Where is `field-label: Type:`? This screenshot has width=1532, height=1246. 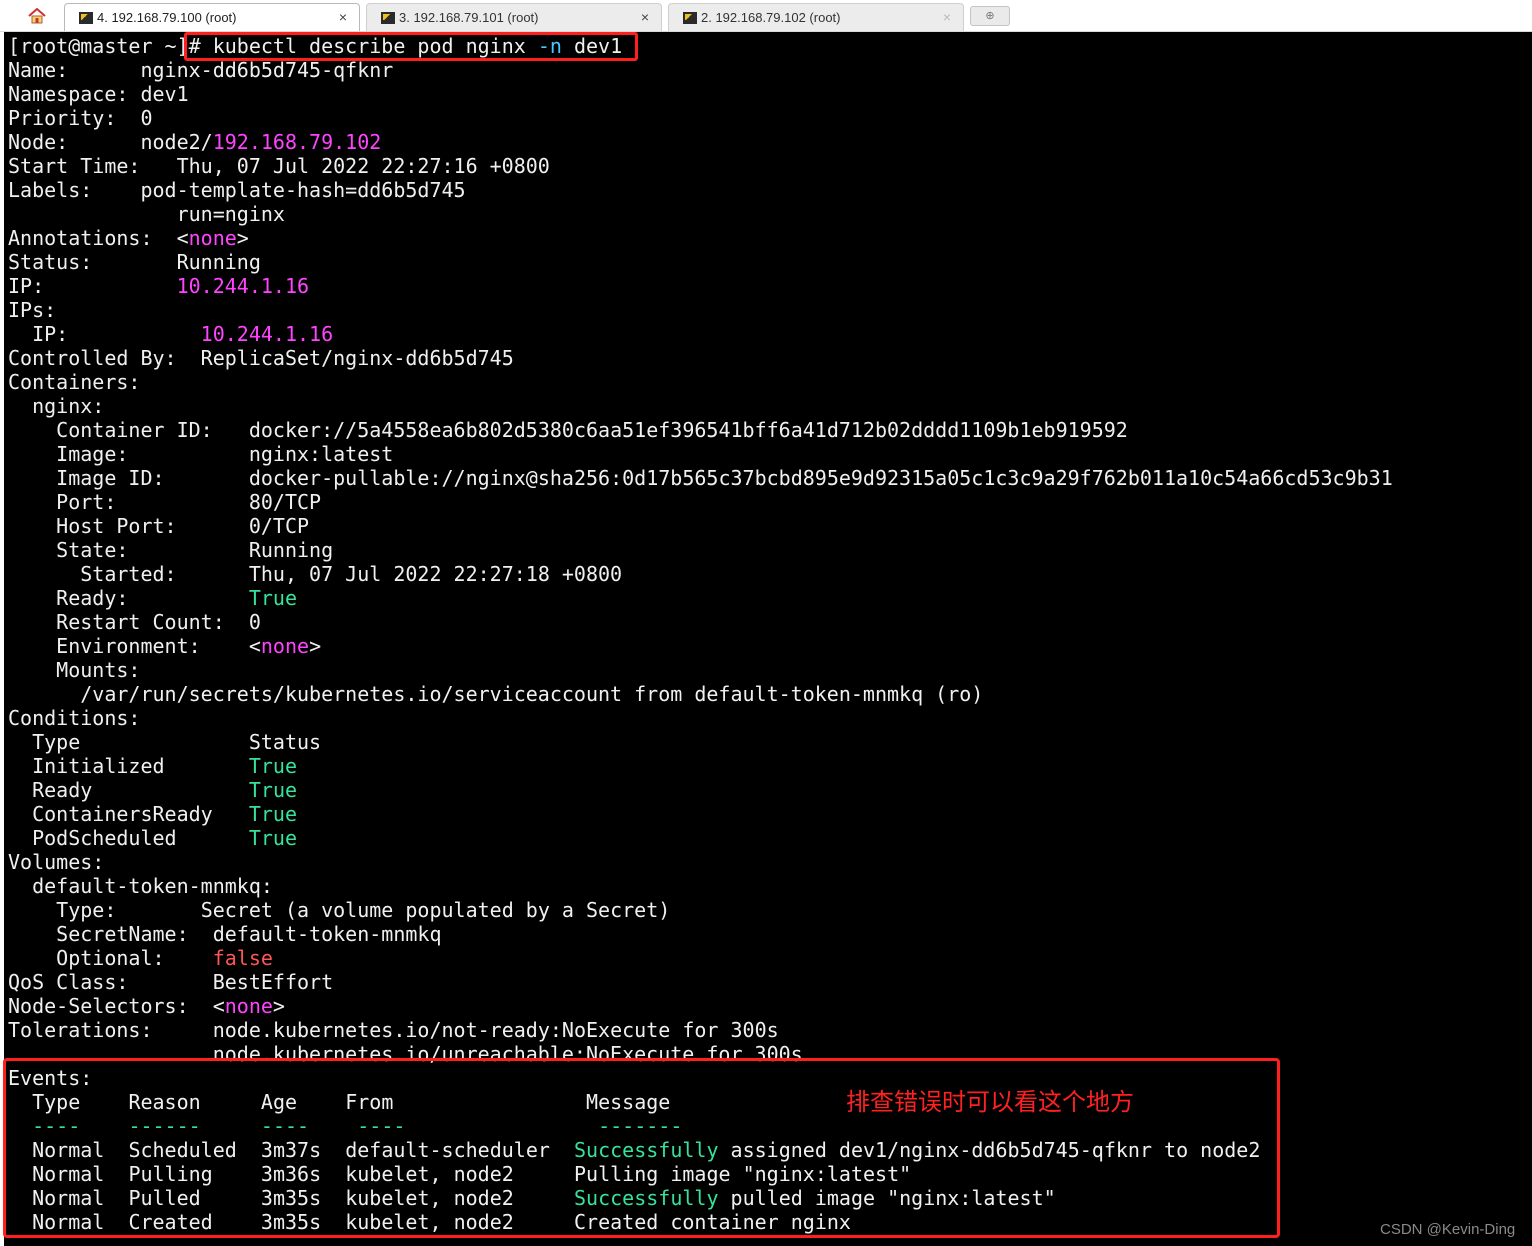
field-label: Type: is located at coordinates (86, 910).